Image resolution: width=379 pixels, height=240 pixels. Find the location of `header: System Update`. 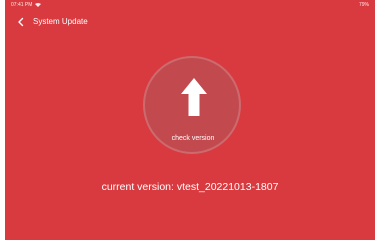

header: System Update is located at coordinates (190, 22).